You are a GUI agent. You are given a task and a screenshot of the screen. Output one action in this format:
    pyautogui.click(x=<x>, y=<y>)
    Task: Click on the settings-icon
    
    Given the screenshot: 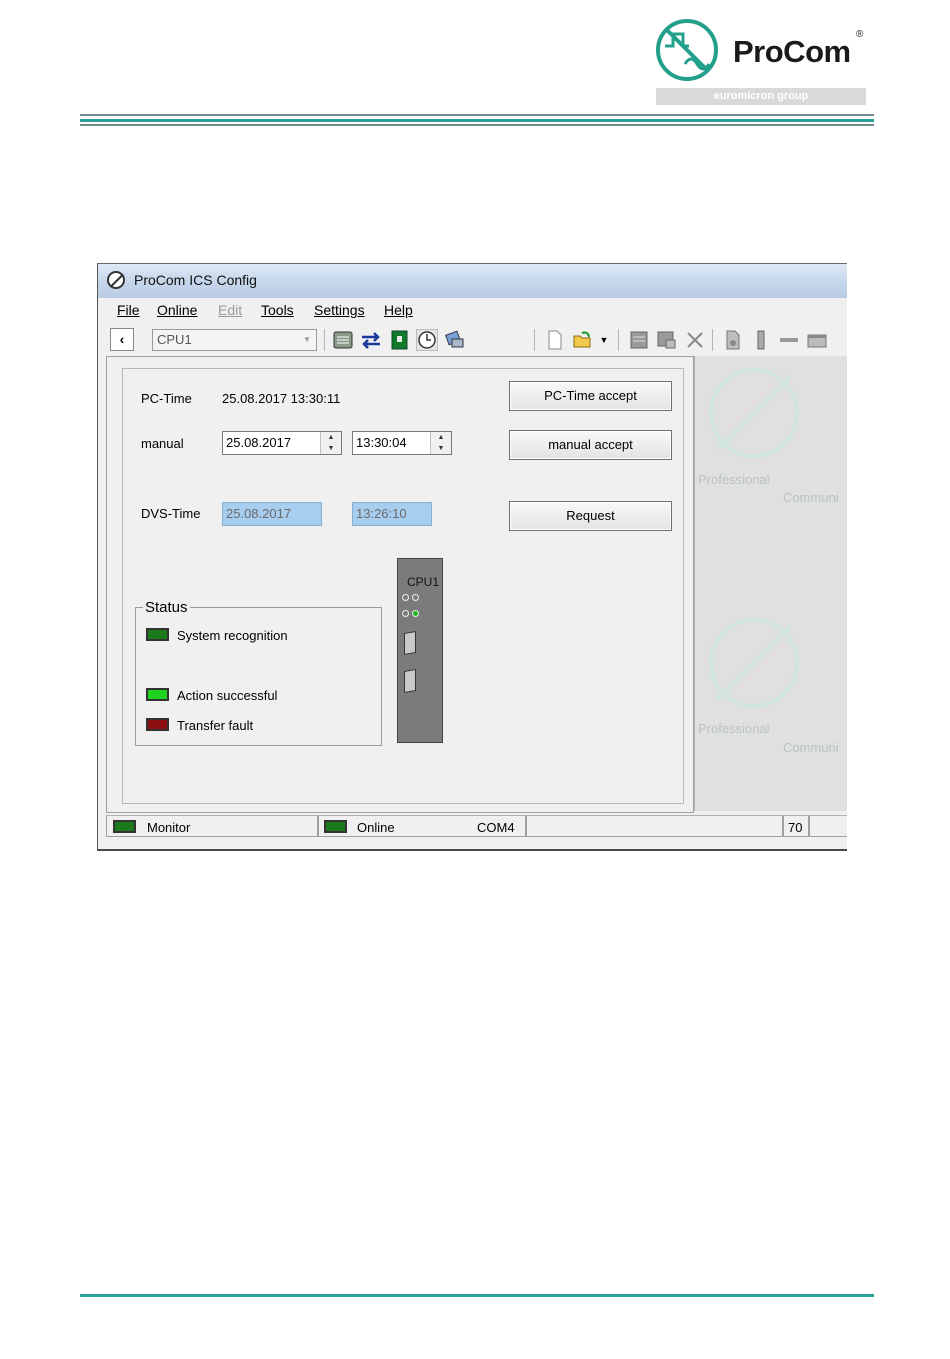 What is the action you would take?
    pyautogui.click(x=733, y=340)
    